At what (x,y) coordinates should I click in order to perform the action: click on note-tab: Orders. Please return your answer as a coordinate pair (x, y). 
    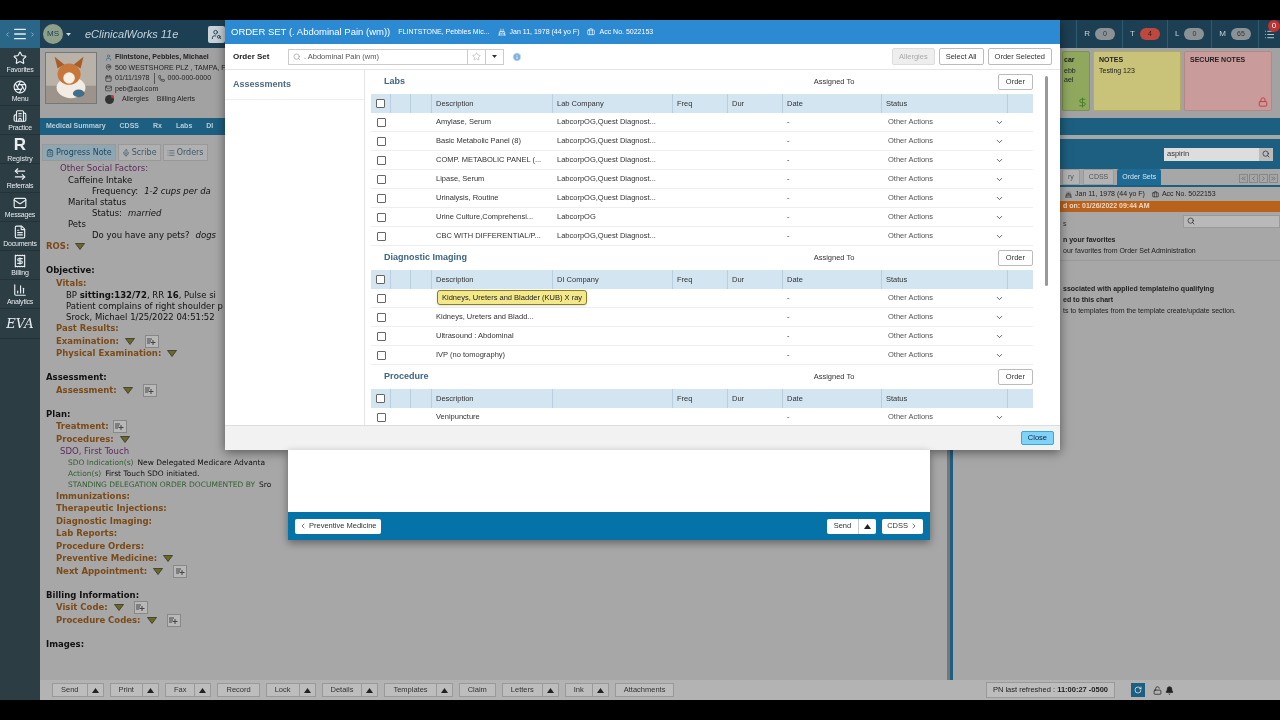
    Looking at the image, I should click on (185, 152).